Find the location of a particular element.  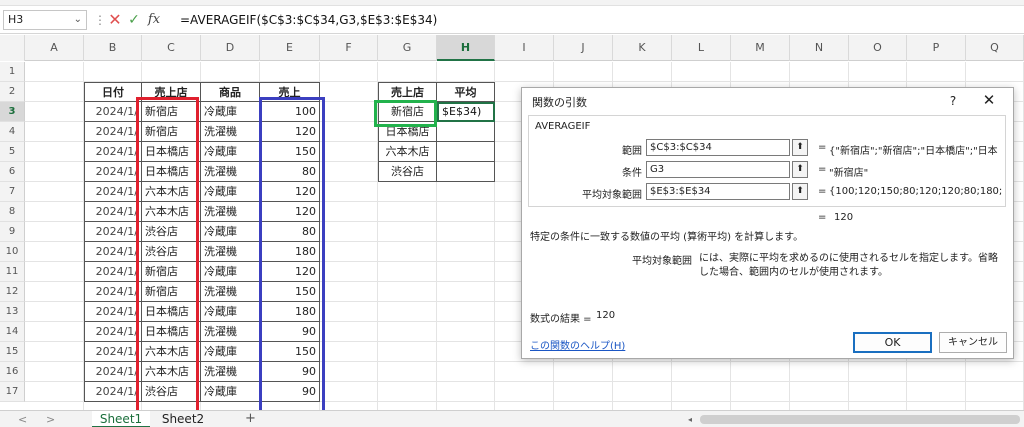

table-header-cell: 日付 is located at coordinates (113, 92).